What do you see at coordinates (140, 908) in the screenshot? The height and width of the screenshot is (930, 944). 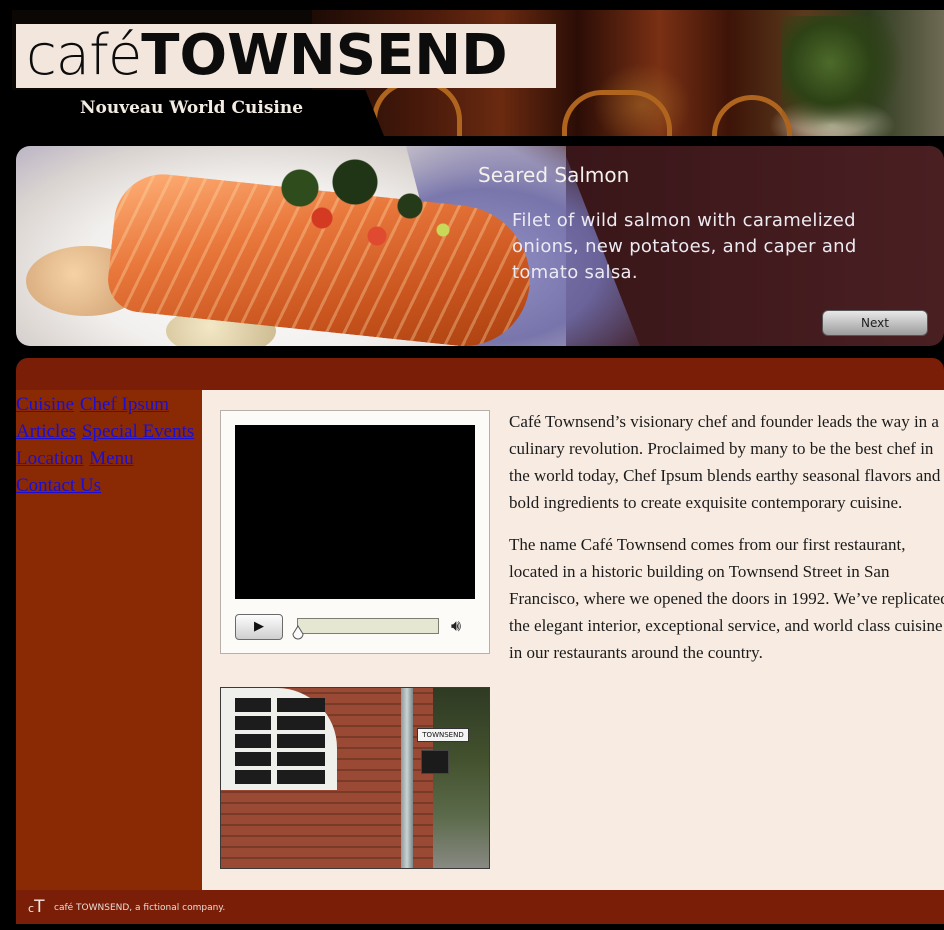 I see `footer-text: café TOWNSEND, a fictional company.` at bounding box center [140, 908].